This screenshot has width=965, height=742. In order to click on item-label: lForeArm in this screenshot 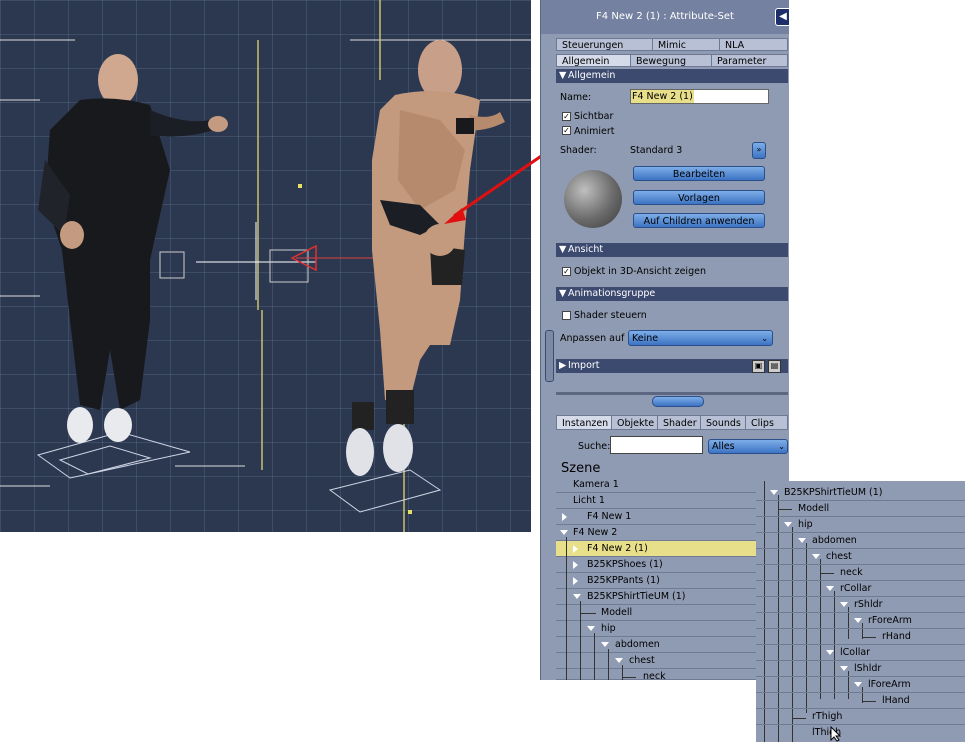, I will do `click(889, 684)`.